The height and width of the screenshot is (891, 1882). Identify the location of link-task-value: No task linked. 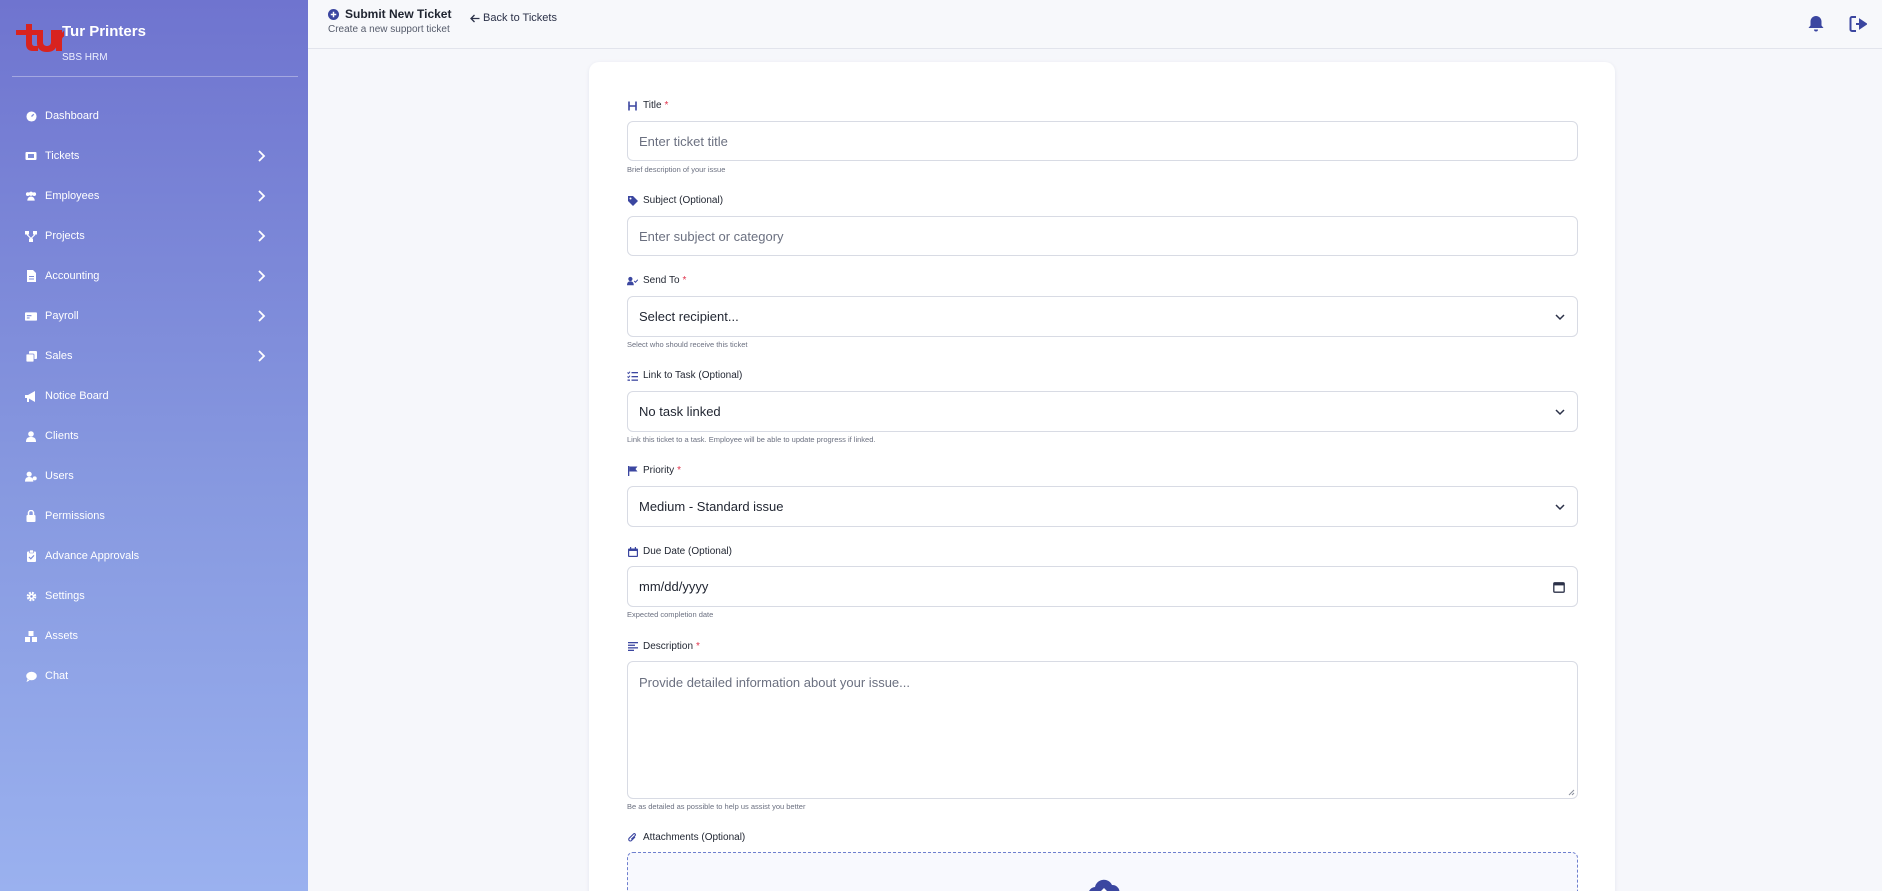
(680, 411).